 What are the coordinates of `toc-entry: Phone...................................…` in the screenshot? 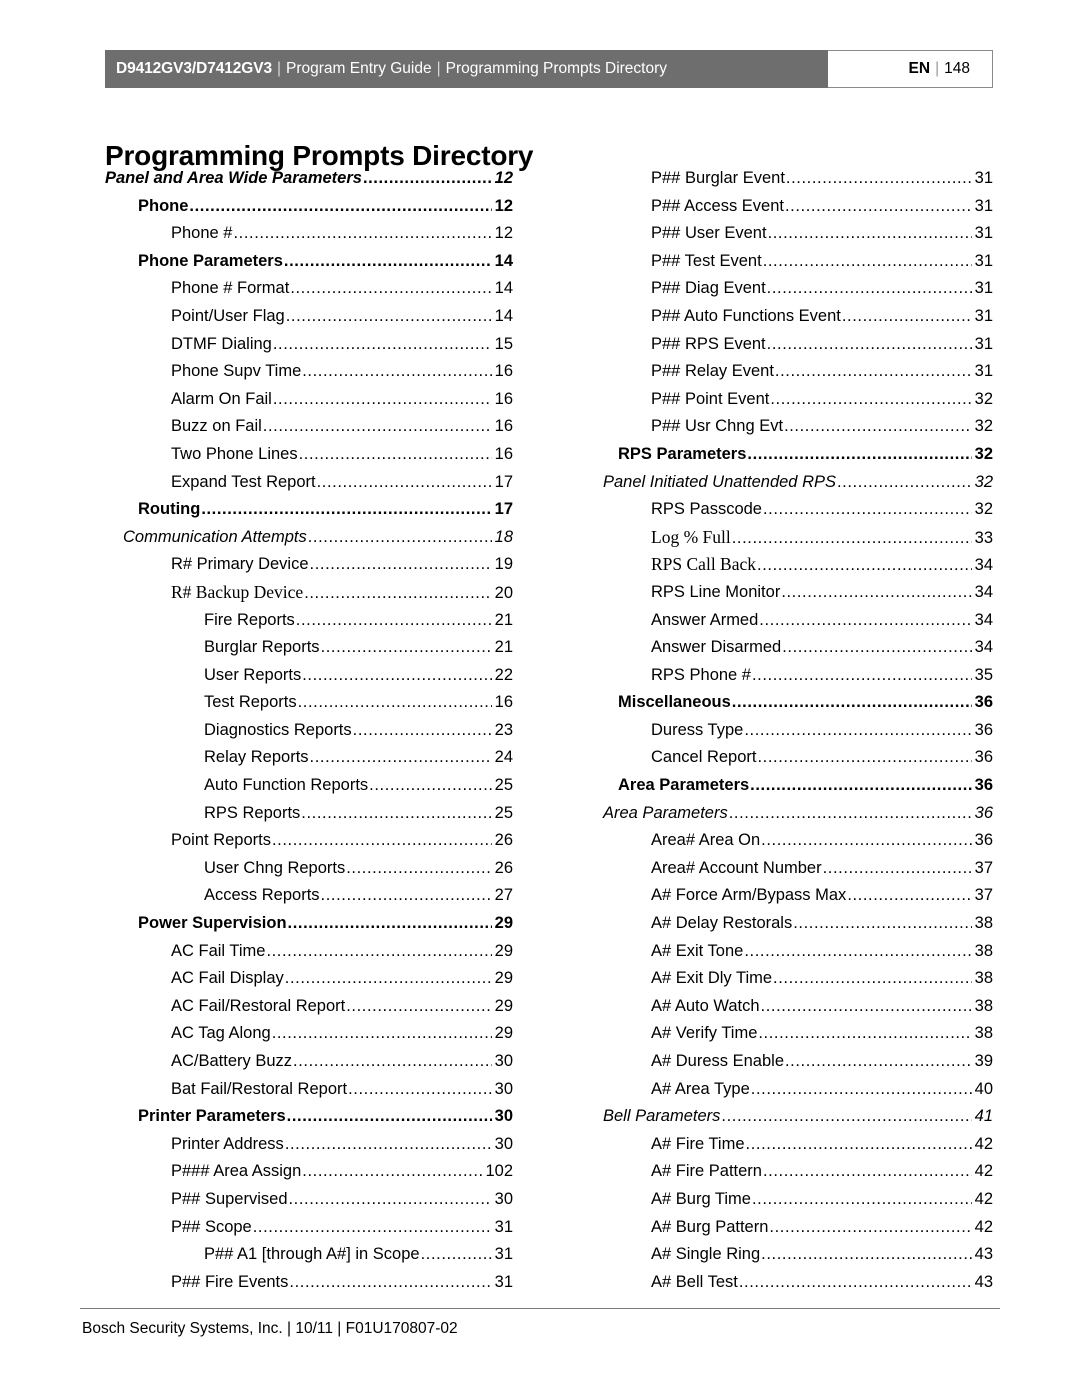 It's located at (309, 207).